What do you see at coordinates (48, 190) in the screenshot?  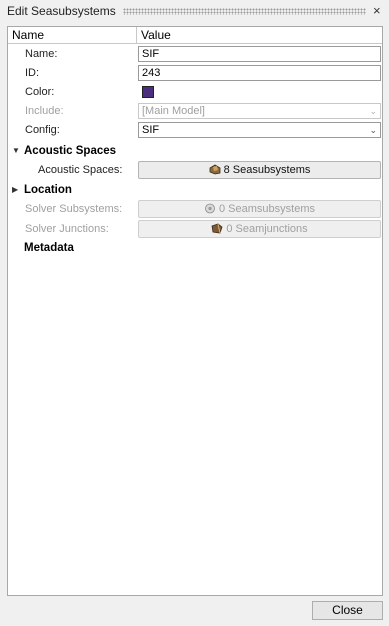 I see `section-label-location: Location` at bounding box center [48, 190].